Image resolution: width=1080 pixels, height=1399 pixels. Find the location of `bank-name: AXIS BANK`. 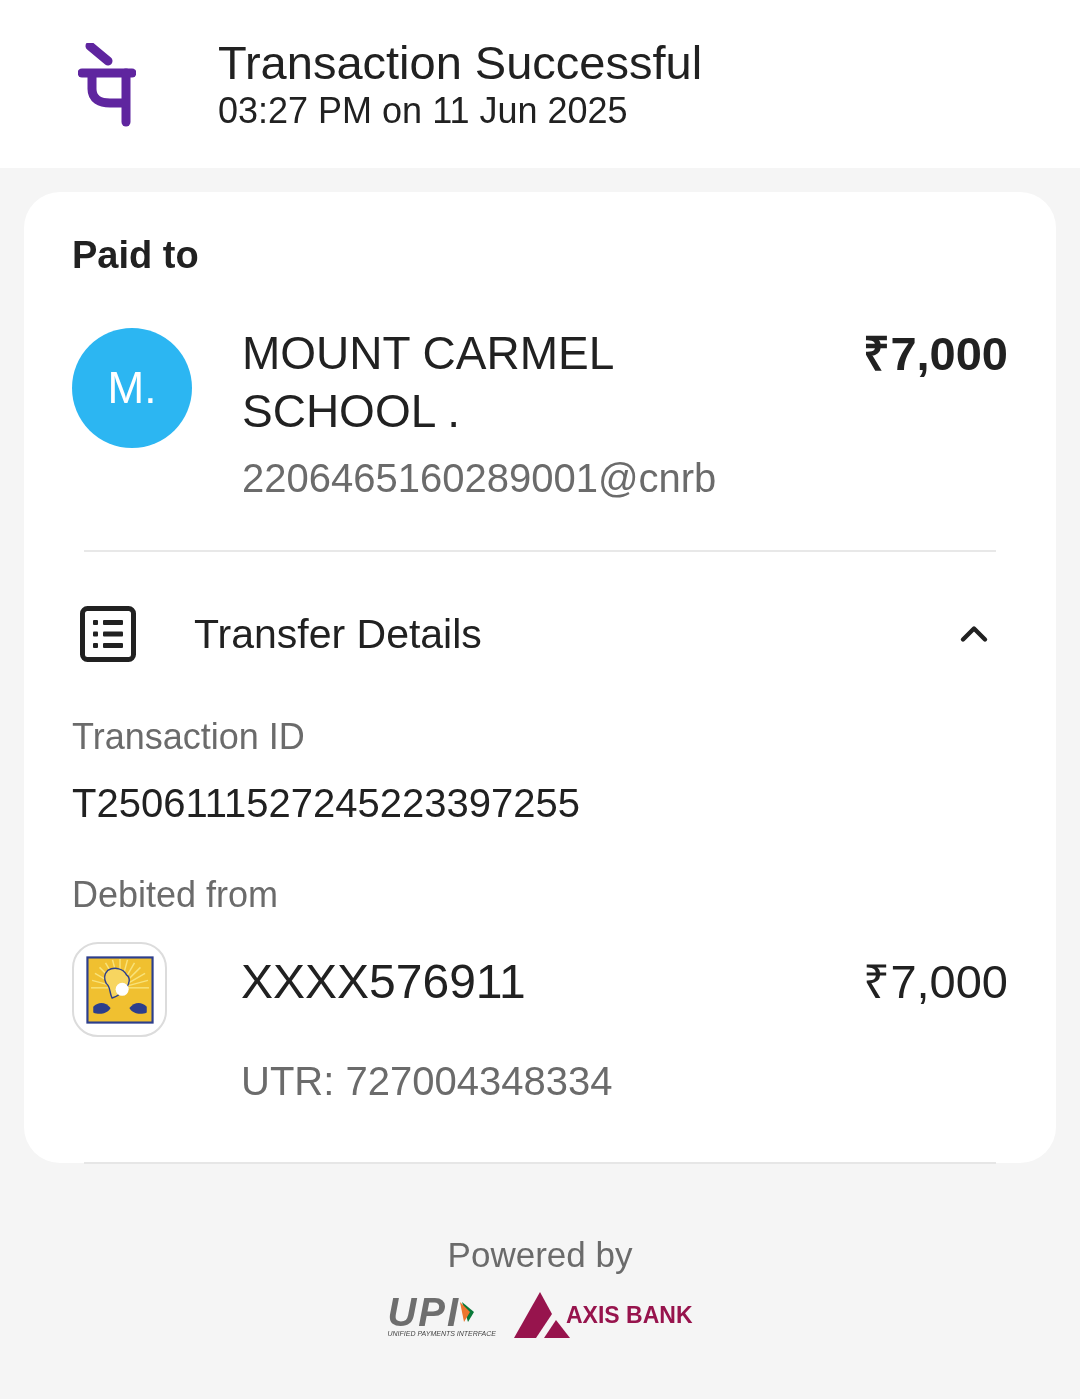

bank-name: AXIS BANK is located at coordinates (629, 1315).